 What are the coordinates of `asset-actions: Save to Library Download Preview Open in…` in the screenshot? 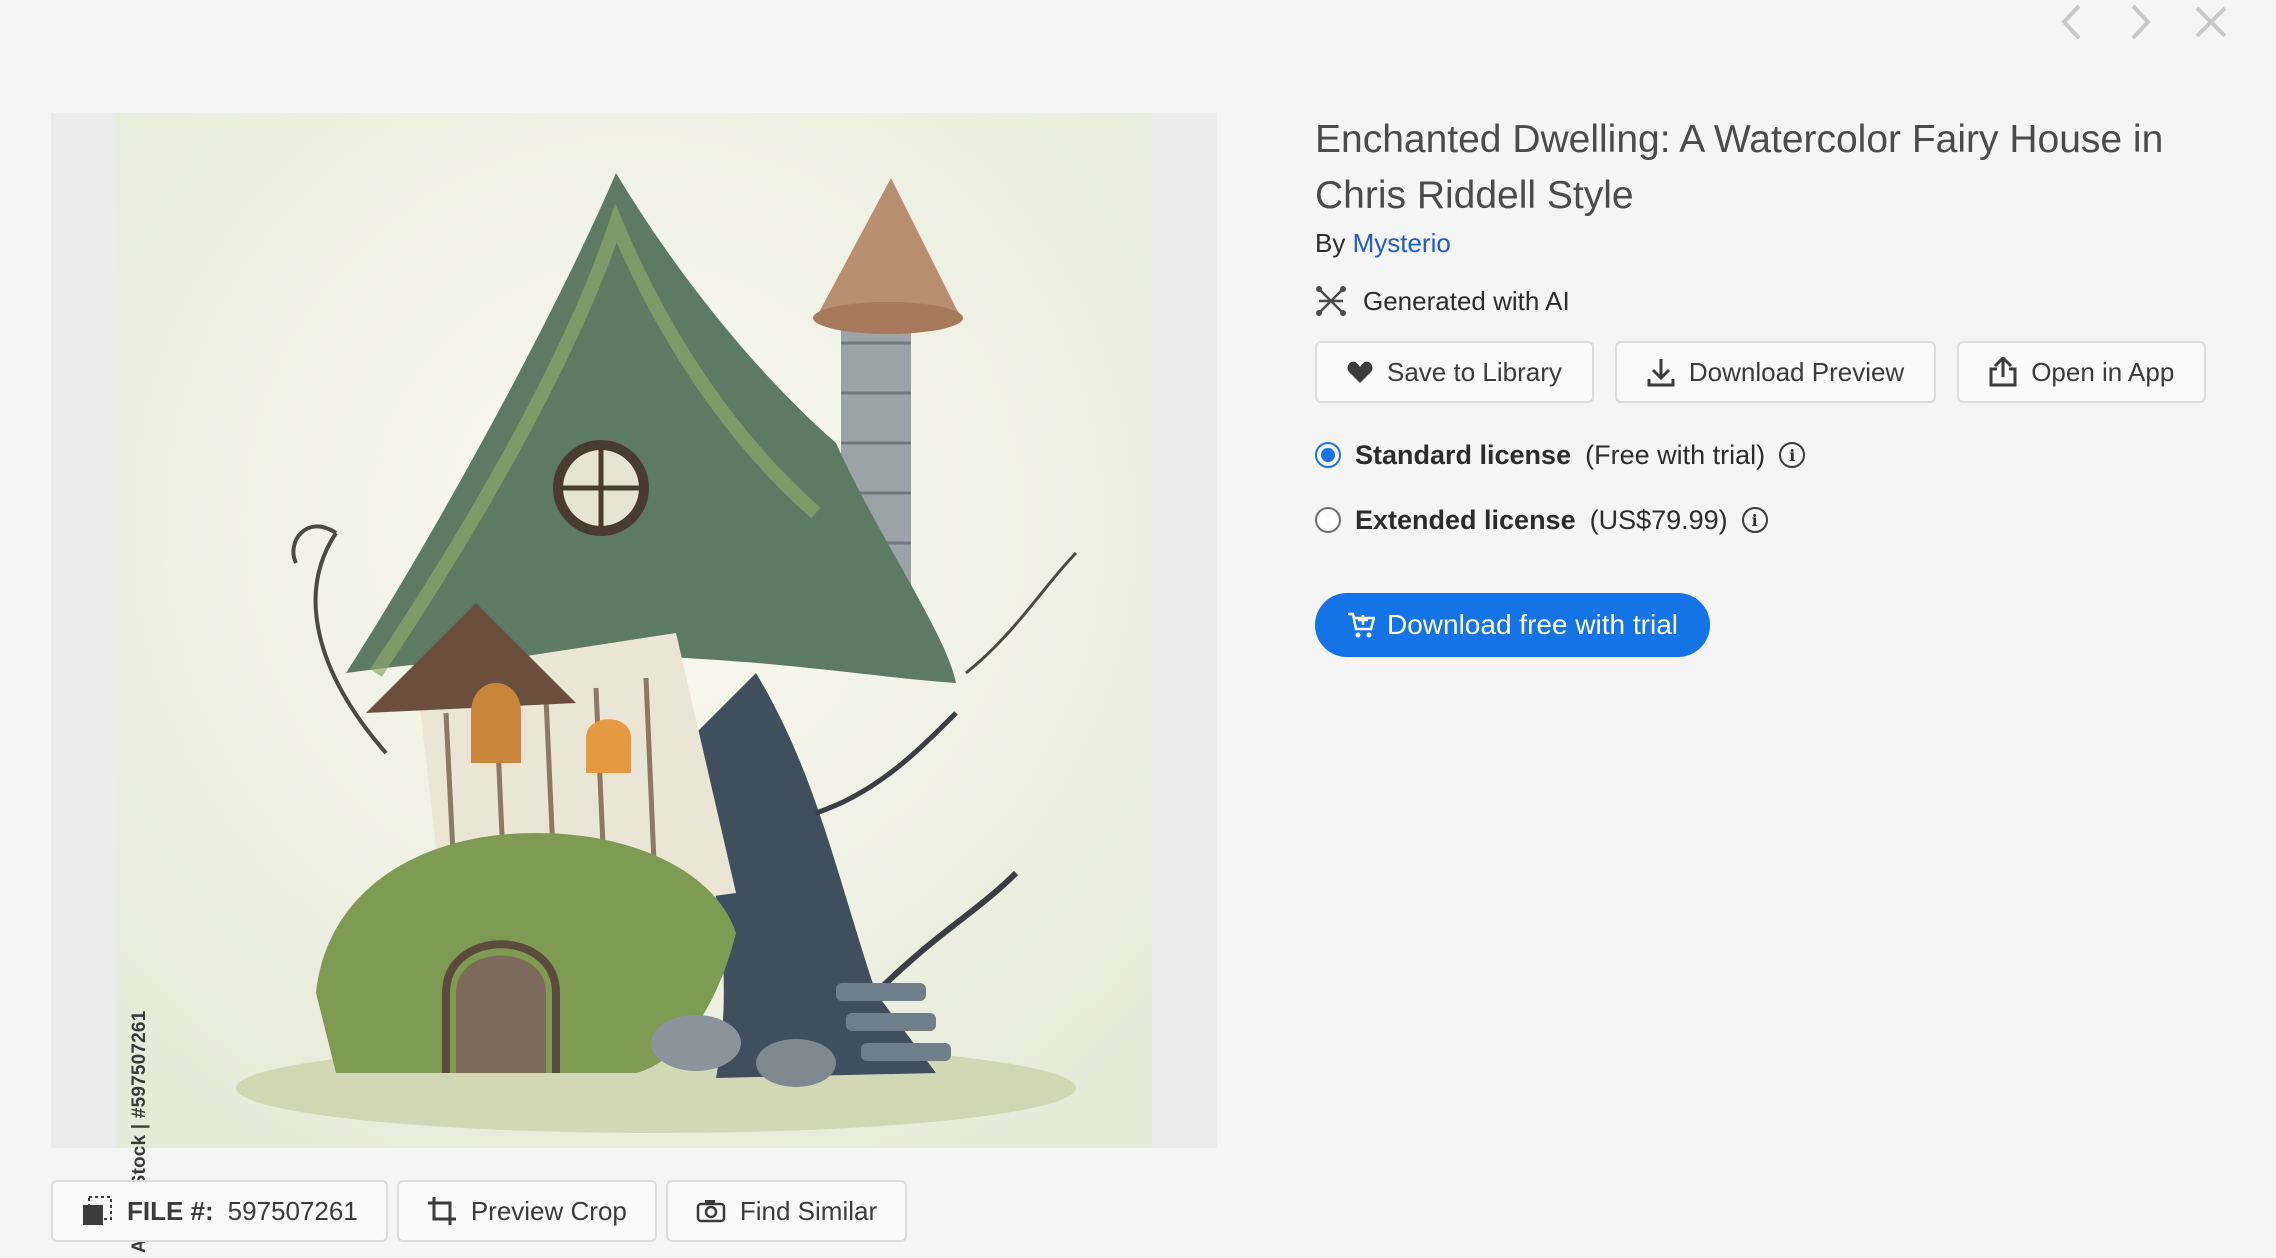 It's located at (1765, 372).